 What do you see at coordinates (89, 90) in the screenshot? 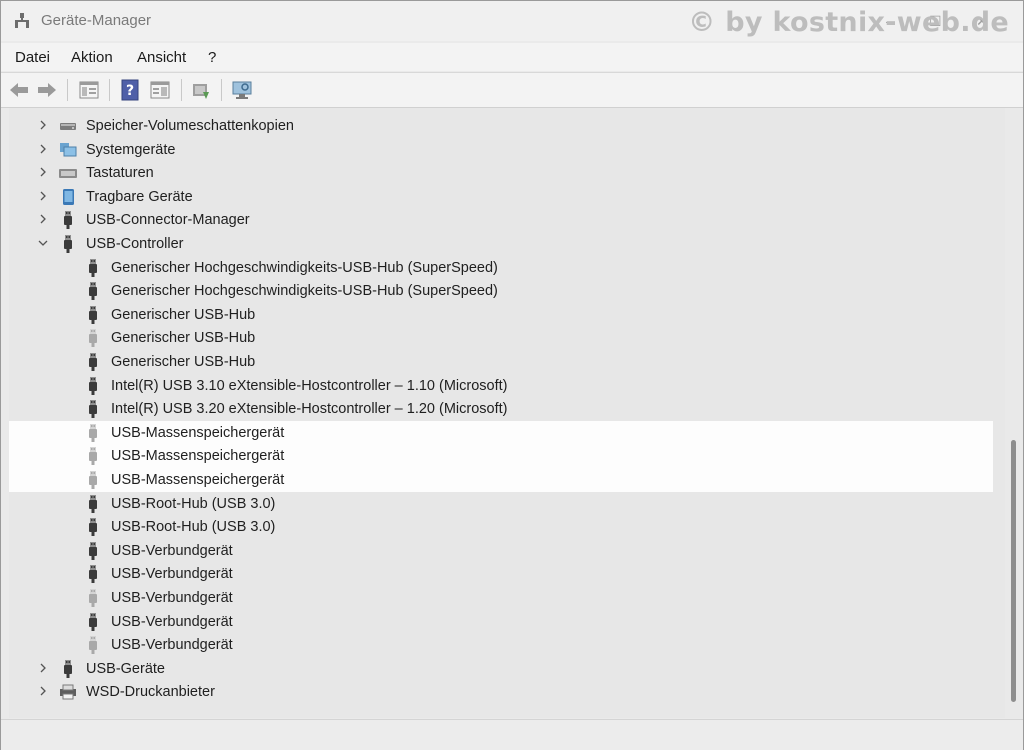
I see `properties-view-icon` at bounding box center [89, 90].